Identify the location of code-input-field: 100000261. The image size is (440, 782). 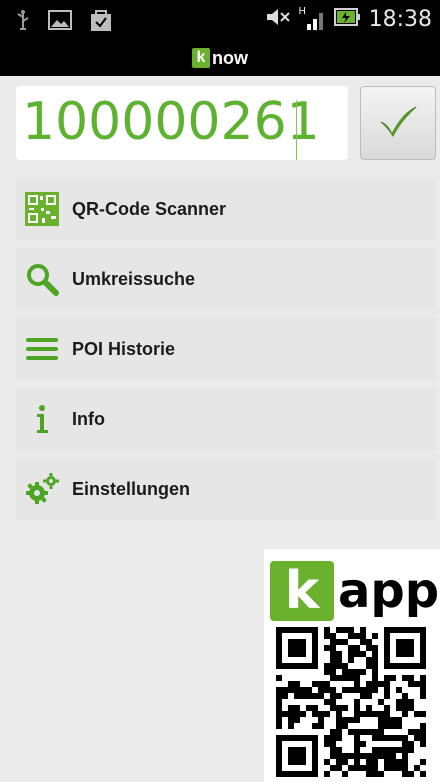
(182, 123).